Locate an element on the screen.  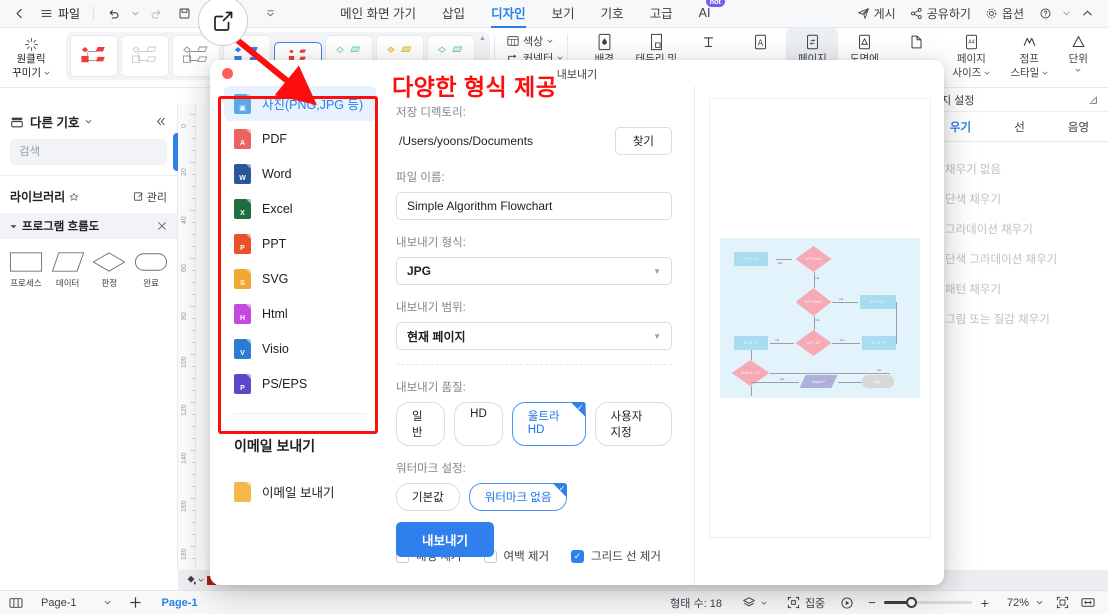
export-button: 내보내기 is located at coordinates (445, 539).